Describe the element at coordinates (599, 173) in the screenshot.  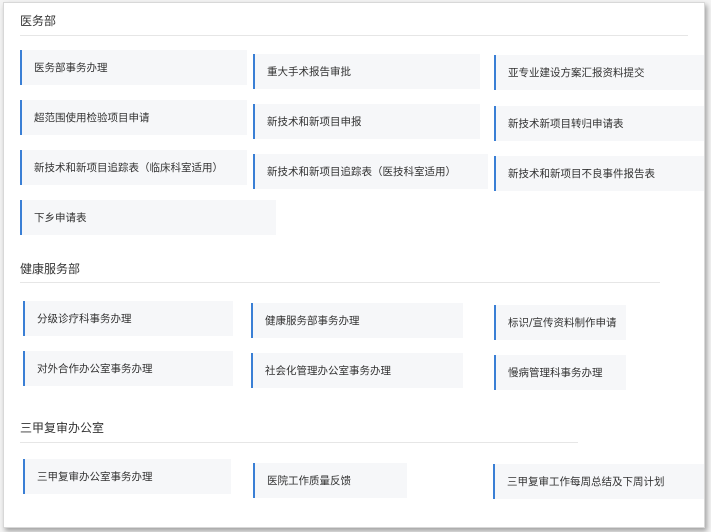
I see `card-new-tech-adverse-event: 新技术和新项目不良事件报告表` at that location.